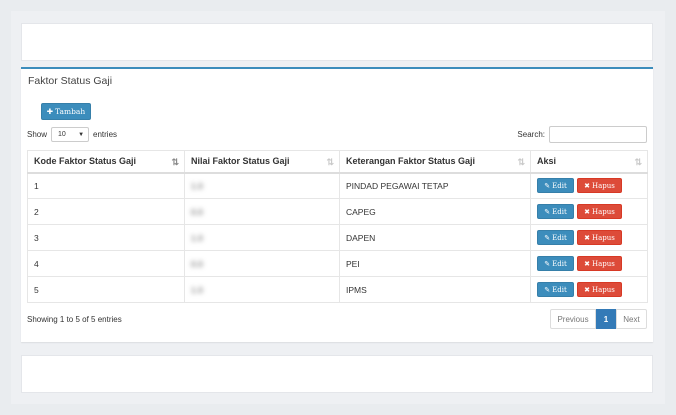 The width and height of the screenshot is (676, 415). I want to click on cell-keterangan: DAPEN, so click(435, 237).